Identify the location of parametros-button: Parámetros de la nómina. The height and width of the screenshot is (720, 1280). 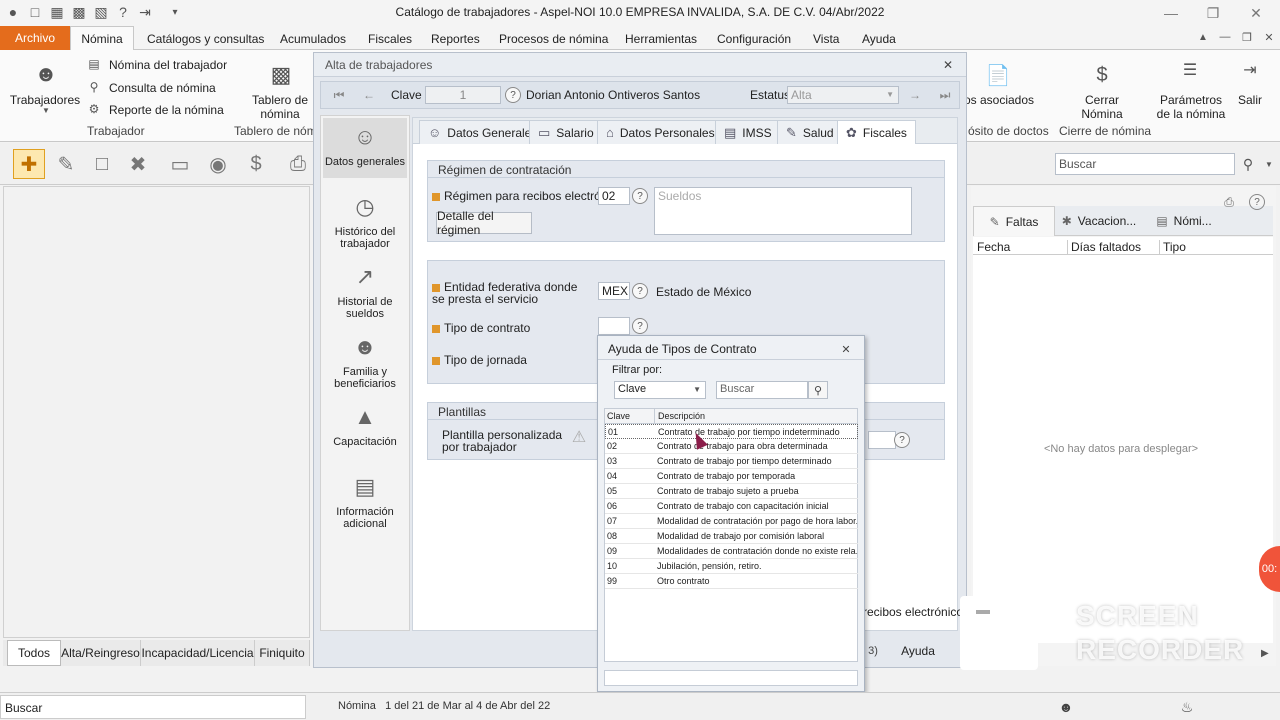
(1191, 107).